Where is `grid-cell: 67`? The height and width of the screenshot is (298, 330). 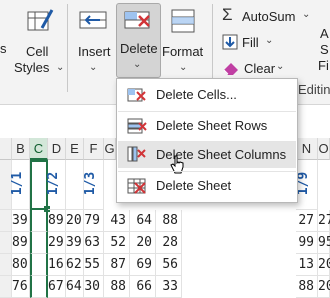
grid-cell: 67 is located at coordinates (57, 287).